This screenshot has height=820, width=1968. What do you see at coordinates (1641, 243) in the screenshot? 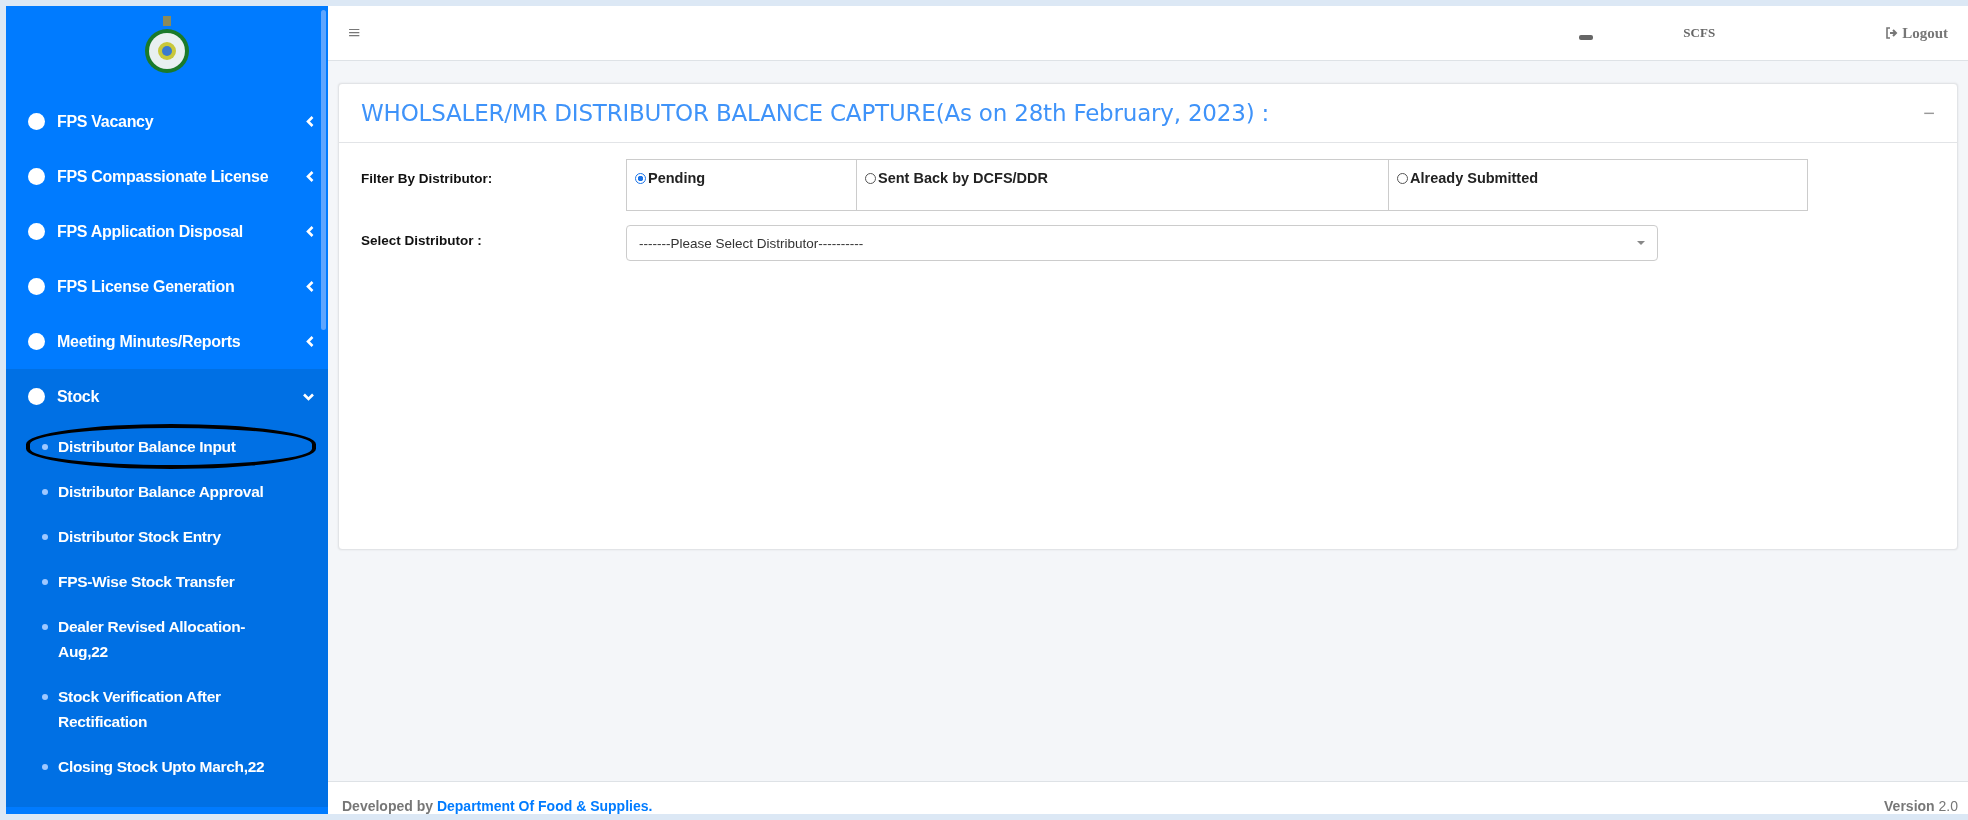
I see `caret-icon` at bounding box center [1641, 243].